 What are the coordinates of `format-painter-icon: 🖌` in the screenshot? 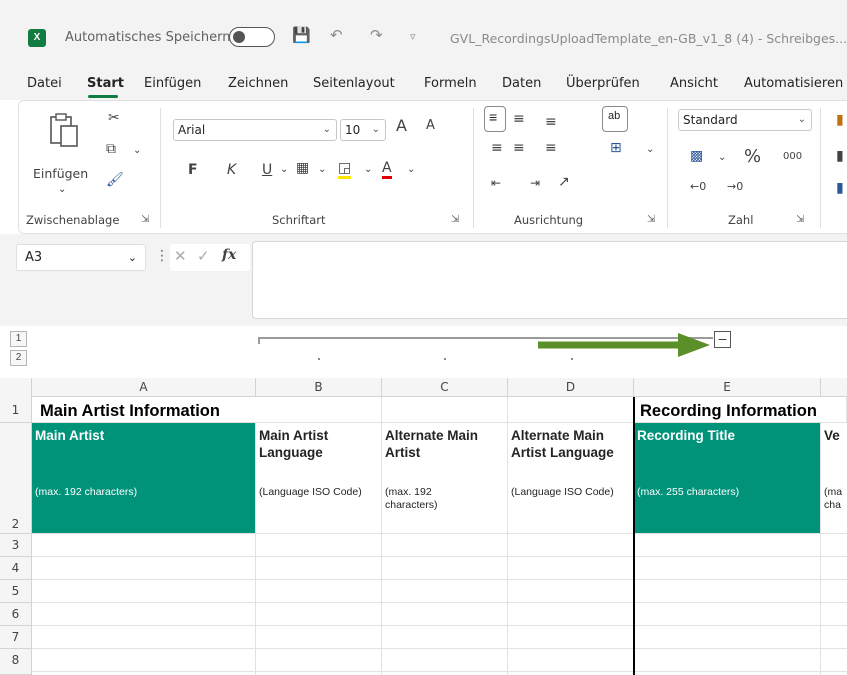 It's located at (115, 180).